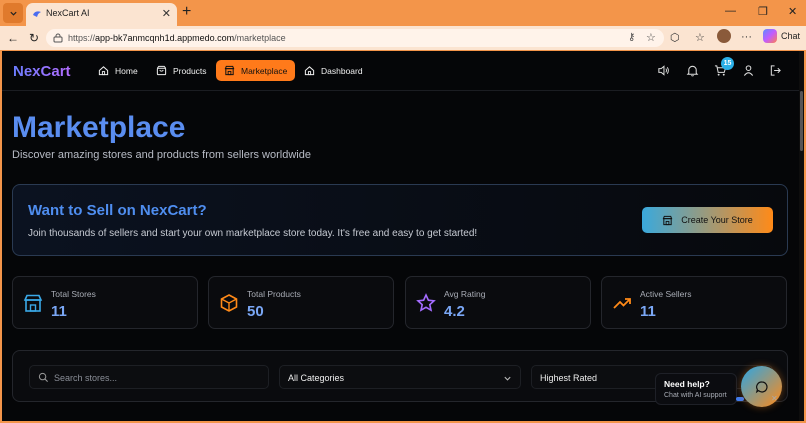 This screenshot has height=423, width=806. What do you see at coordinates (761, 386) in the screenshot?
I see `chat-bubble-icon` at bounding box center [761, 386].